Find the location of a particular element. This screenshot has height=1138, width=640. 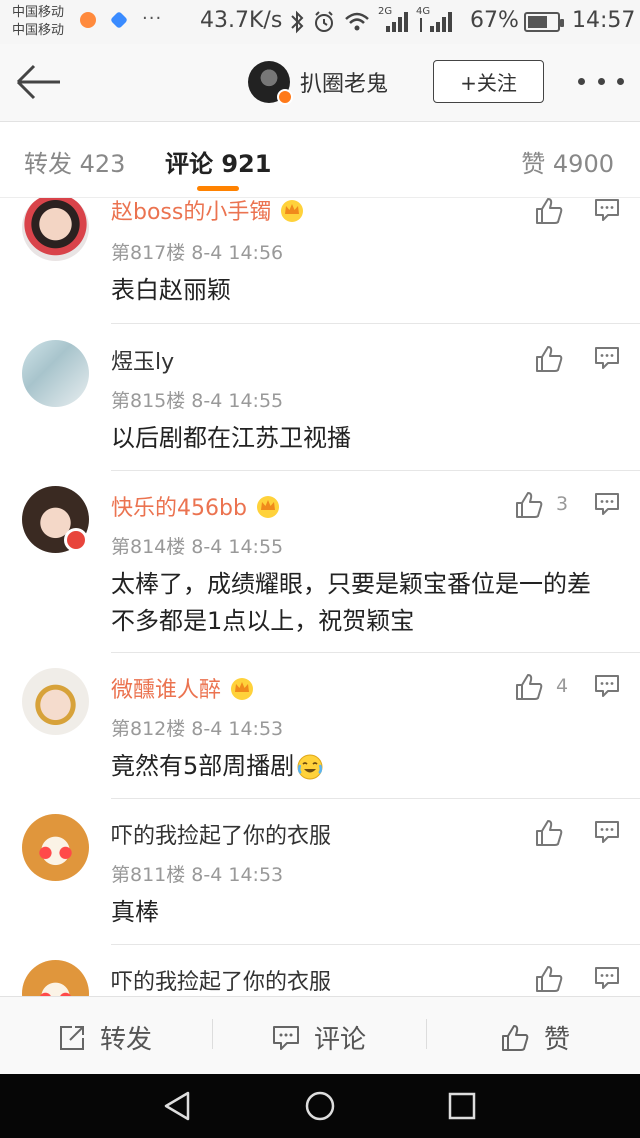

carrier-2: 中国移动 is located at coordinates (38, 30).